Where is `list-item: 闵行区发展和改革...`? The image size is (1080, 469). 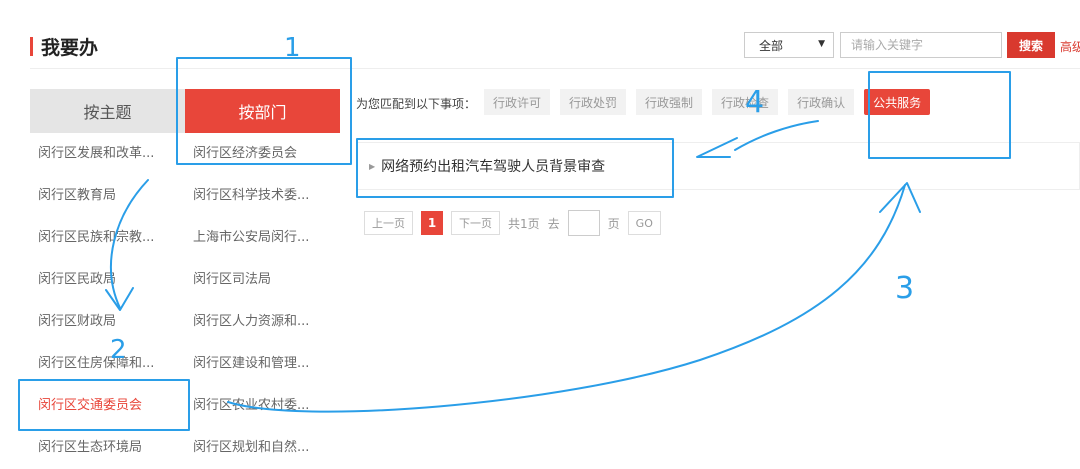
list-item: 闵行区发展和改革... is located at coordinates (107, 154).